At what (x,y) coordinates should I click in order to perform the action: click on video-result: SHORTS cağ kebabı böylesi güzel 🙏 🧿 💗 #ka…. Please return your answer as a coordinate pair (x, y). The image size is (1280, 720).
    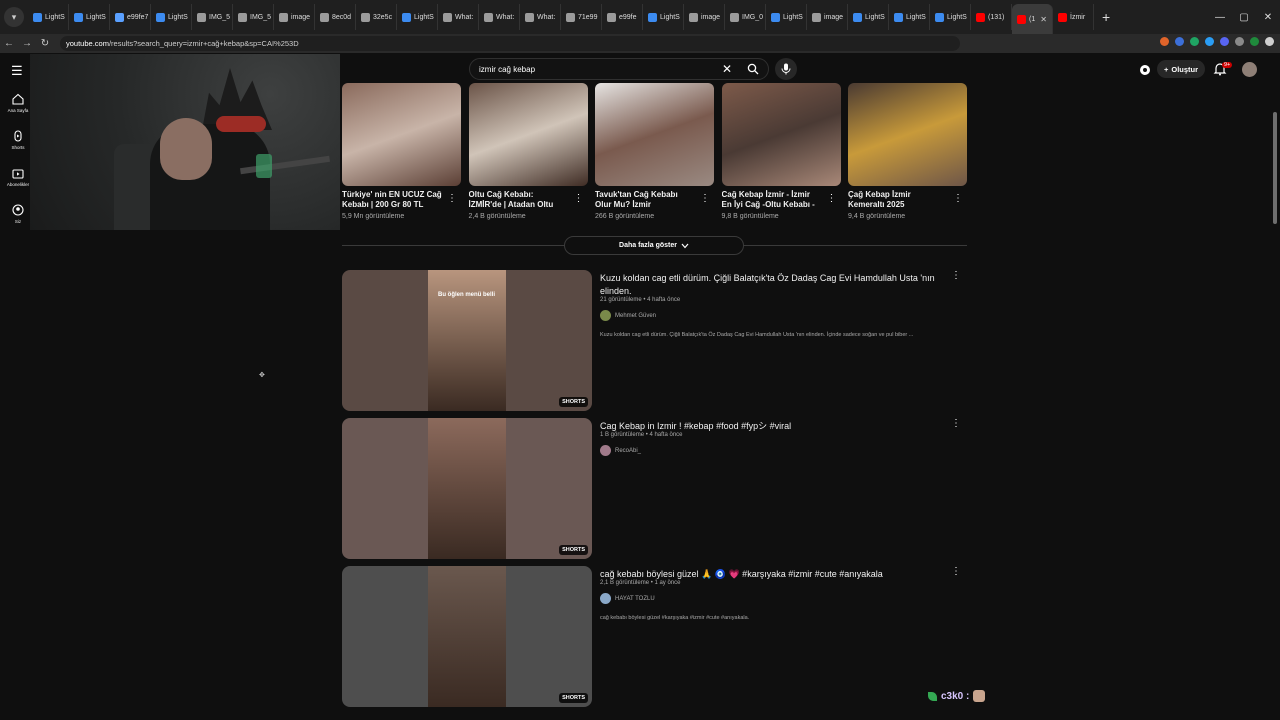
    Looking at the image, I should click on (654, 636).